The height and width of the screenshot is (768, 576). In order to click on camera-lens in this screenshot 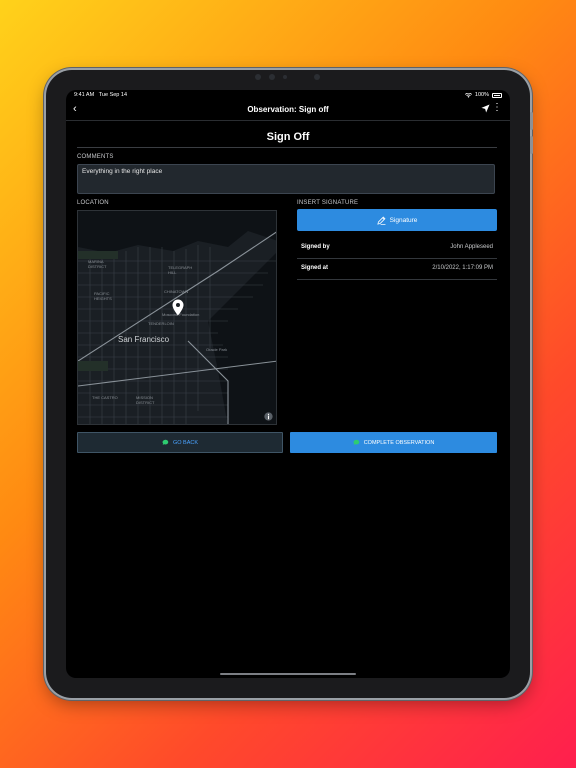, I will do `click(272, 77)`.